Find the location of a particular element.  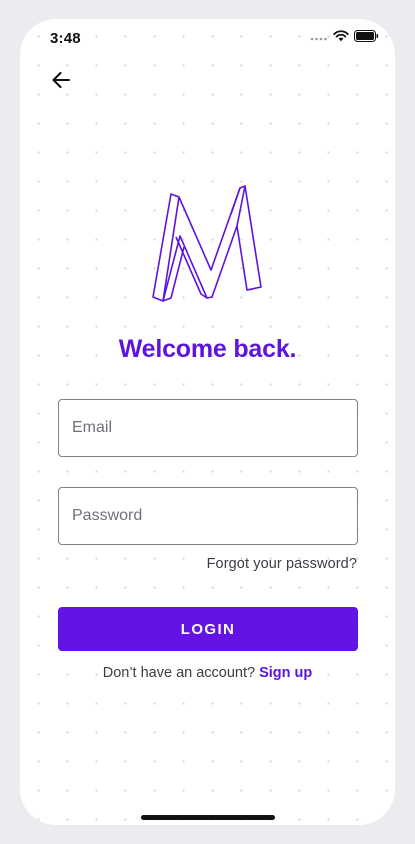

status-icons is located at coordinates (344, 38).